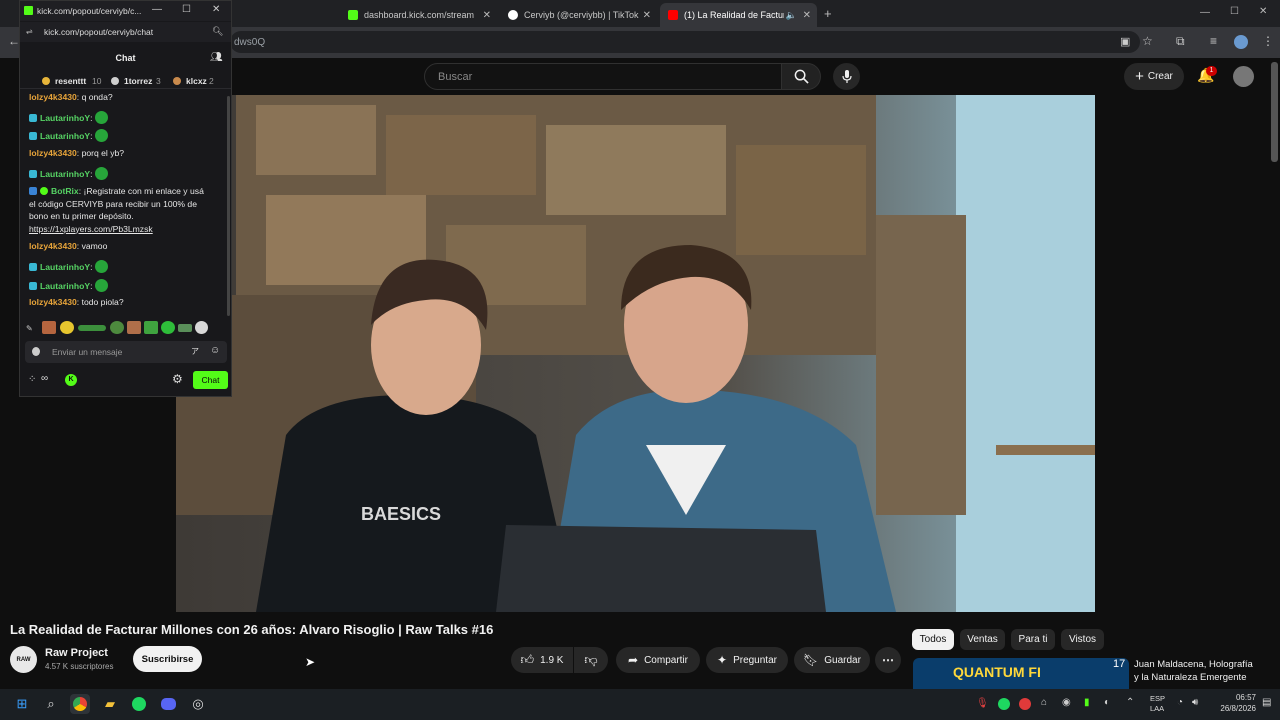 This screenshot has height=720, width=1280. I want to click on like-button: 👍︎ 1.9 K, so click(542, 660).